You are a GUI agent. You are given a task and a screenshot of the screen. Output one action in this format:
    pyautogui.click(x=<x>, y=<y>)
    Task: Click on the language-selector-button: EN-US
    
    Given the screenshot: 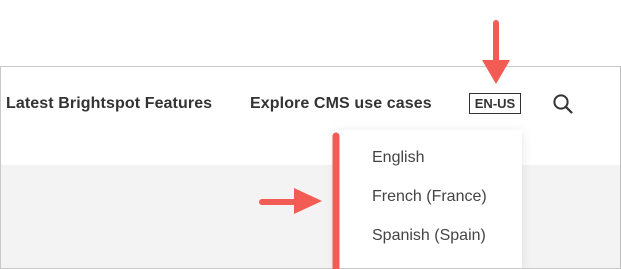 What is the action you would take?
    pyautogui.click(x=495, y=103)
    